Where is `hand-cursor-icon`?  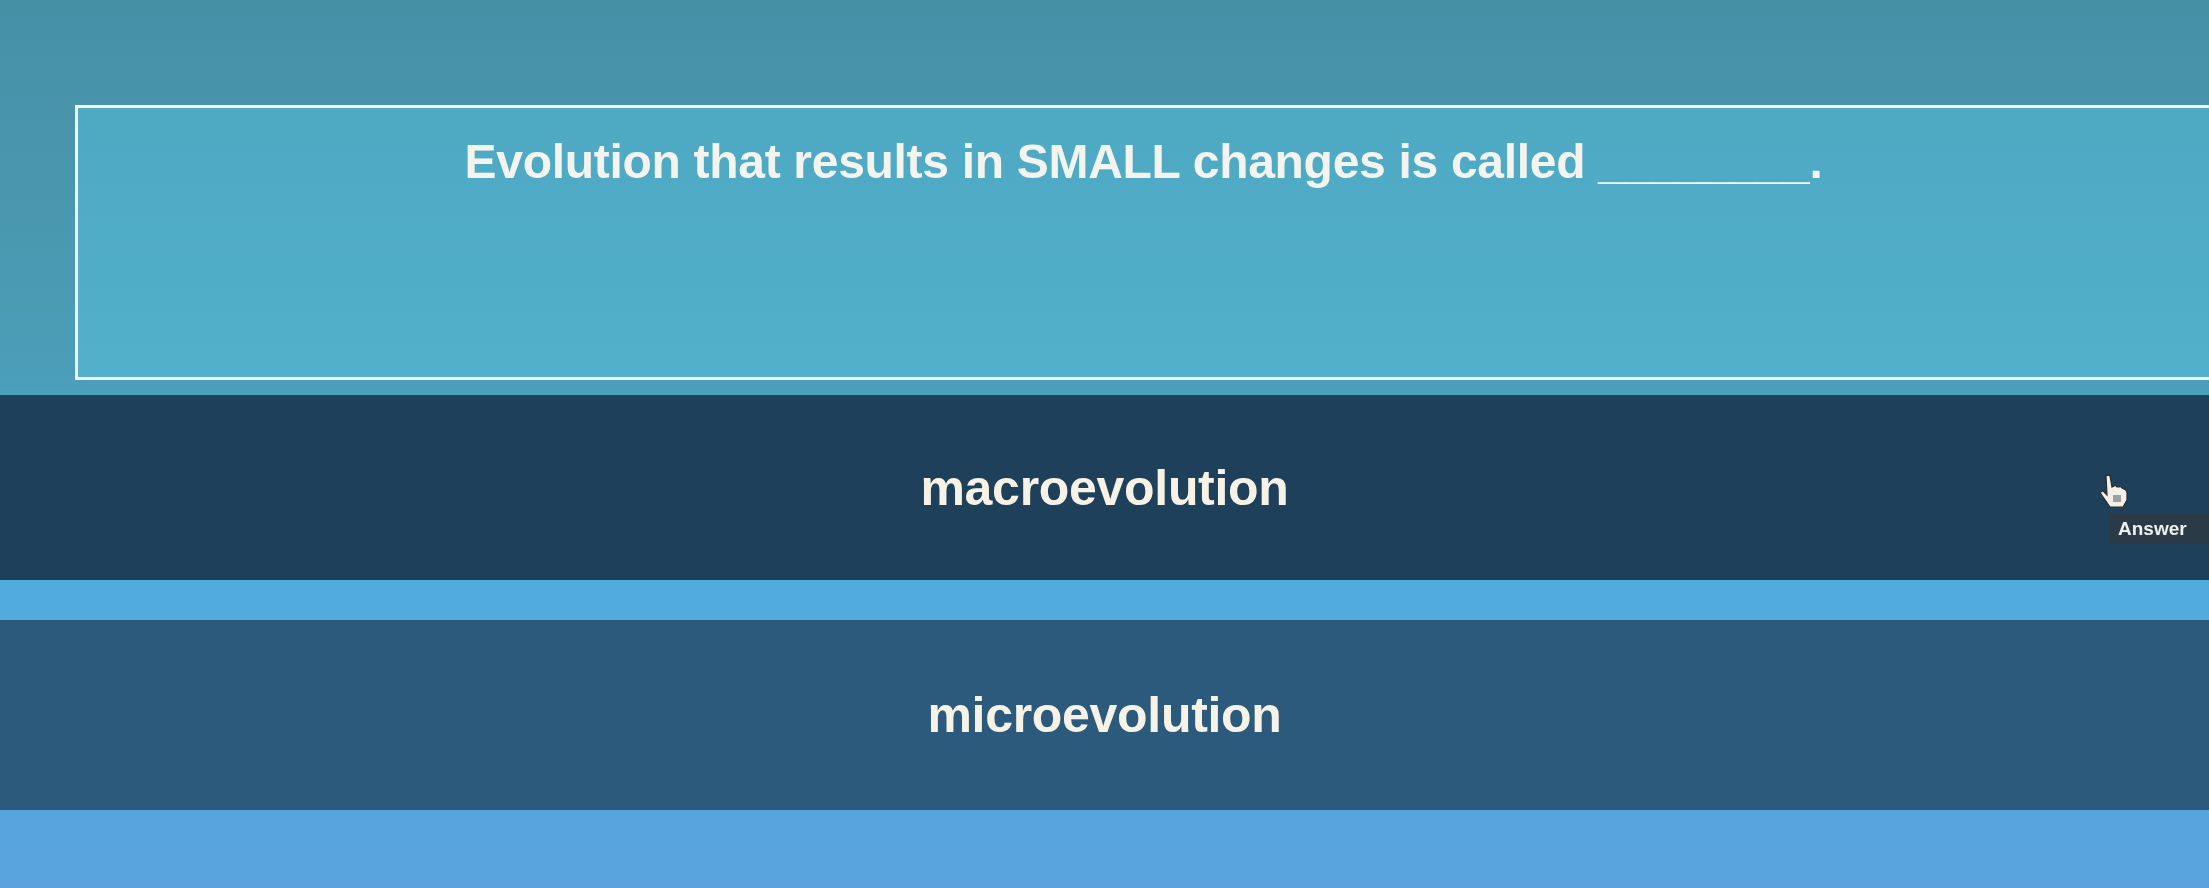 hand-cursor-icon is located at coordinates (2113, 491).